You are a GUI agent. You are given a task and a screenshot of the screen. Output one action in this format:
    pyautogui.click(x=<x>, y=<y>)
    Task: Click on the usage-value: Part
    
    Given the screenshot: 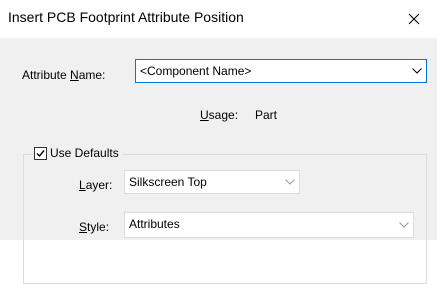 What is the action you would take?
    pyautogui.click(x=266, y=115)
    